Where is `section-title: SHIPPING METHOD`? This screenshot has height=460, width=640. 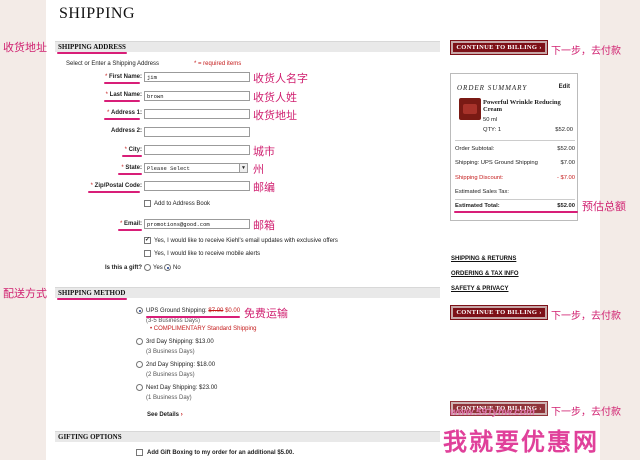 section-title: SHIPPING METHOD is located at coordinates (92, 293).